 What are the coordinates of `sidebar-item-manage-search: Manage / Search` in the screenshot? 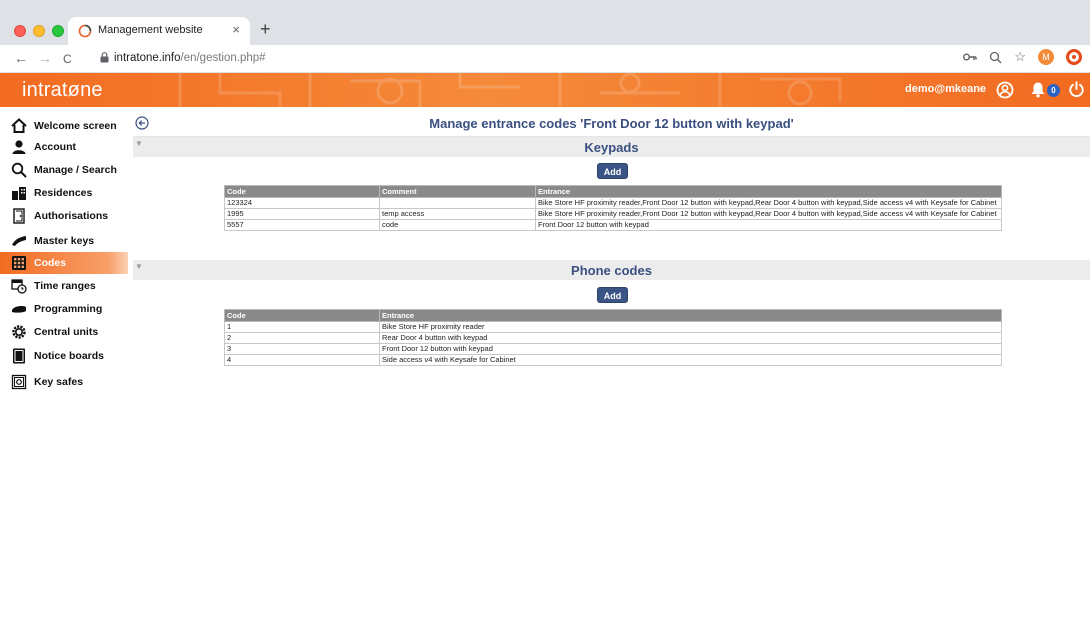 It's located at (64, 170).